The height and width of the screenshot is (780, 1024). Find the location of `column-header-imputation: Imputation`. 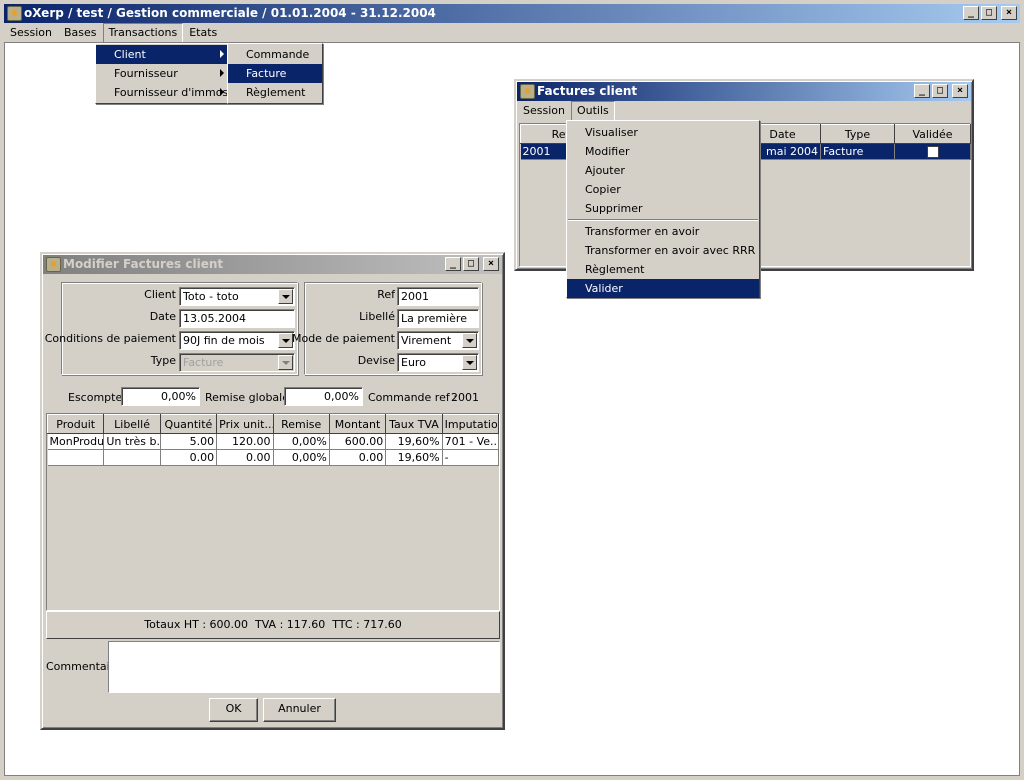

column-header-imputation: Imputation is located at coordinates (470, 424).